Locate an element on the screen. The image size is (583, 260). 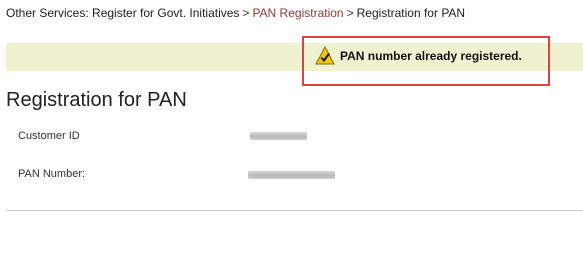
section-divider is located at coordinates (294, 210).